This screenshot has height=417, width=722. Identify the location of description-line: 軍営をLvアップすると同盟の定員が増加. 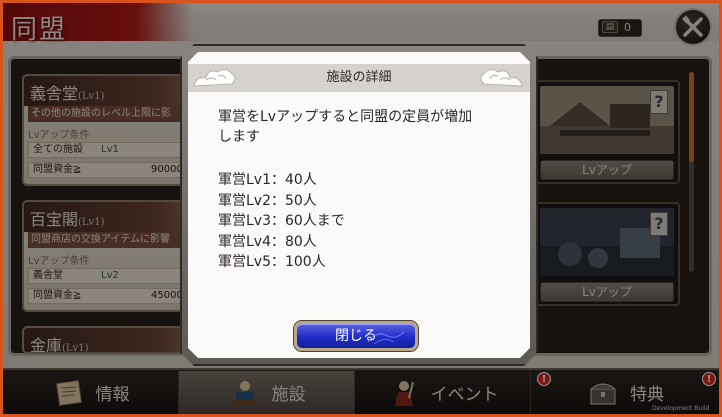
(345, 117).